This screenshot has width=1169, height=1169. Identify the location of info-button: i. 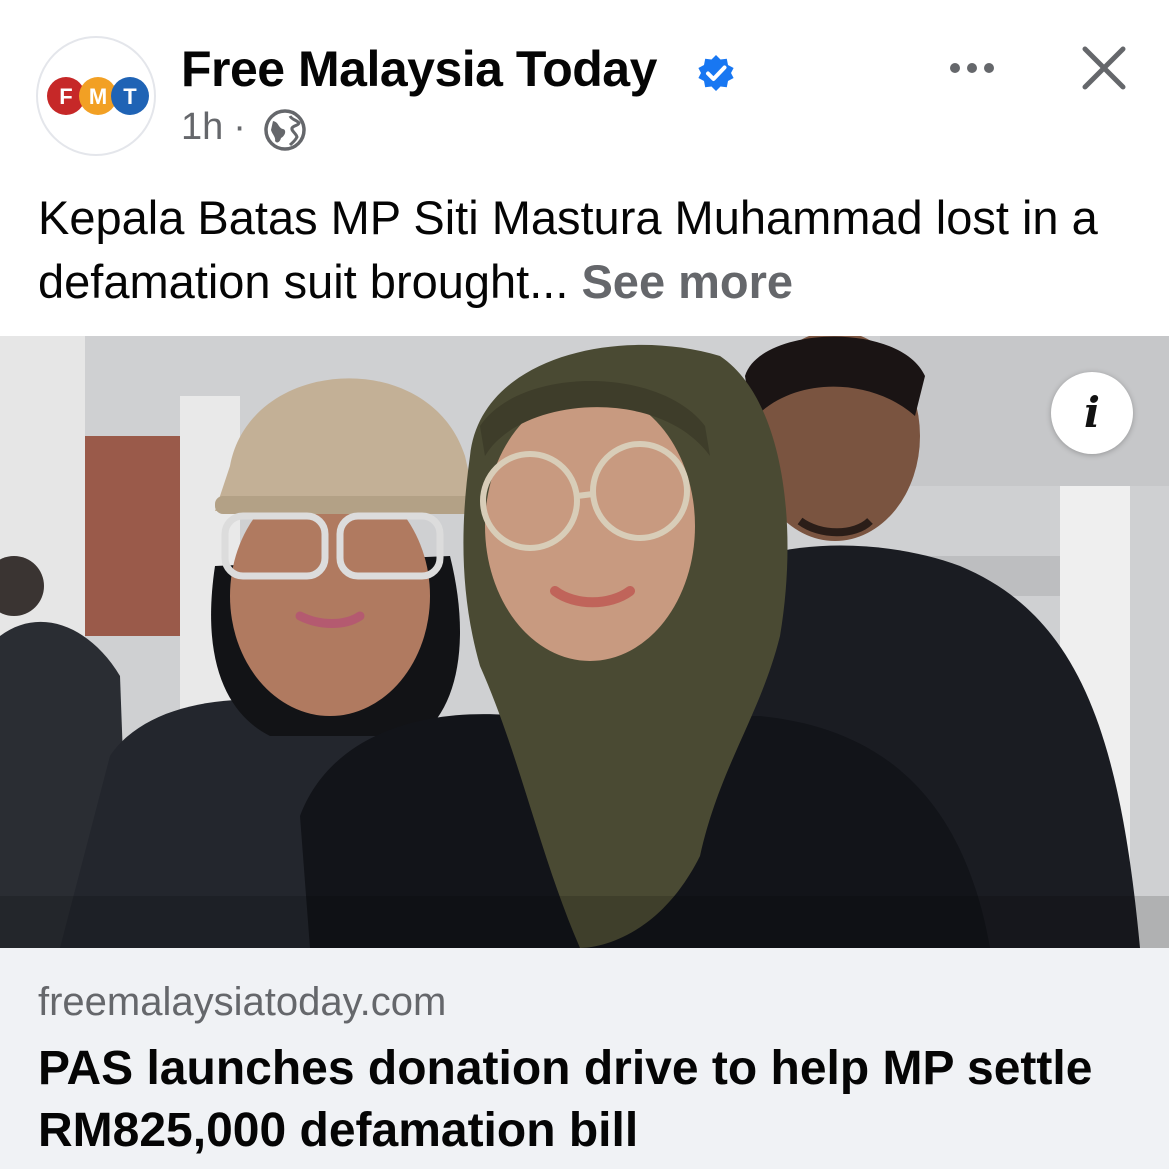
(1092, 413).